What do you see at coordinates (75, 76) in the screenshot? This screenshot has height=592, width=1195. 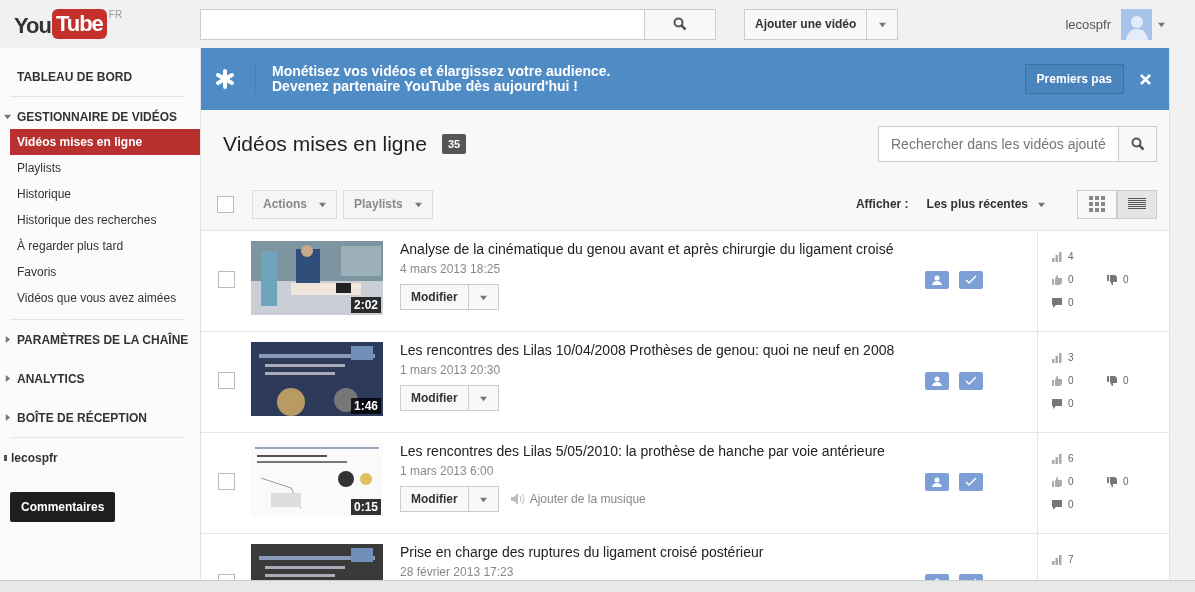 I see `sidebar-section: TABLEAU DE BORD` at bounding box center [75, 76].